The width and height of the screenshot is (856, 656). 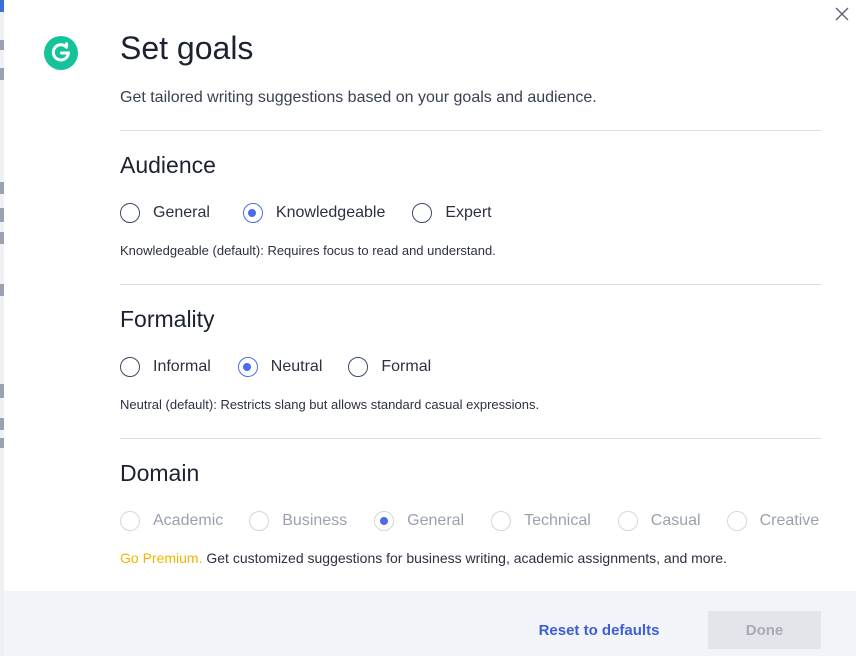 I want to click on radio-label: Formal, so click(x=406, y=366).